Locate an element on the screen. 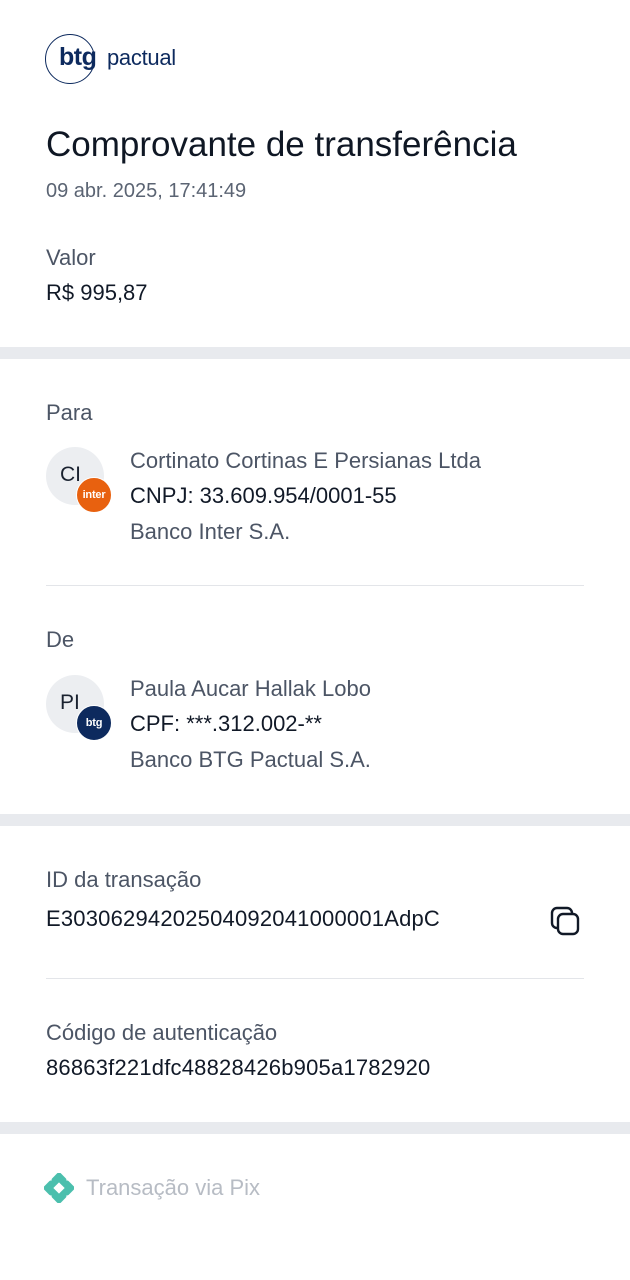 The width and height of the screenshot is (630, 1280). pix-footer: Transação via Pix is located at coordinates (152, 1188).